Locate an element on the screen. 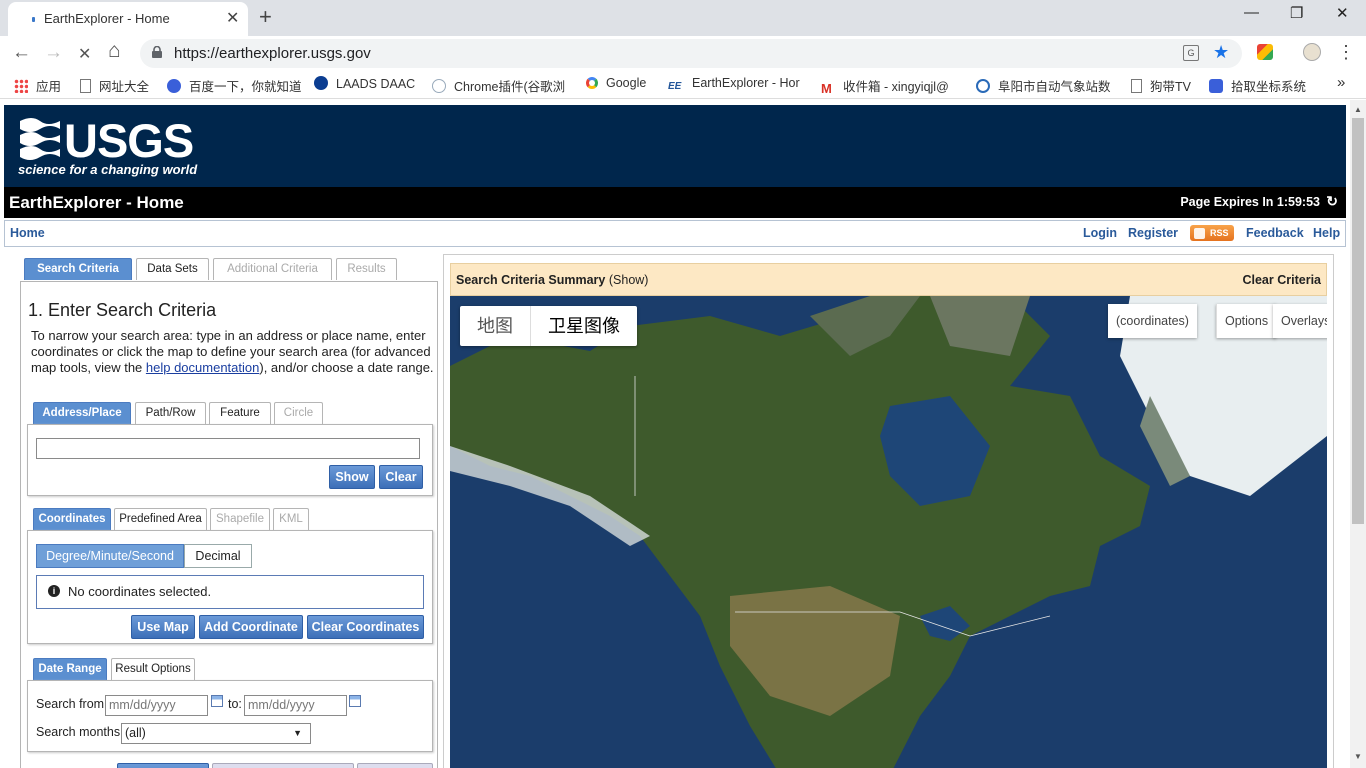  scrollbar-thumb is located at coordinates (1358, 321).